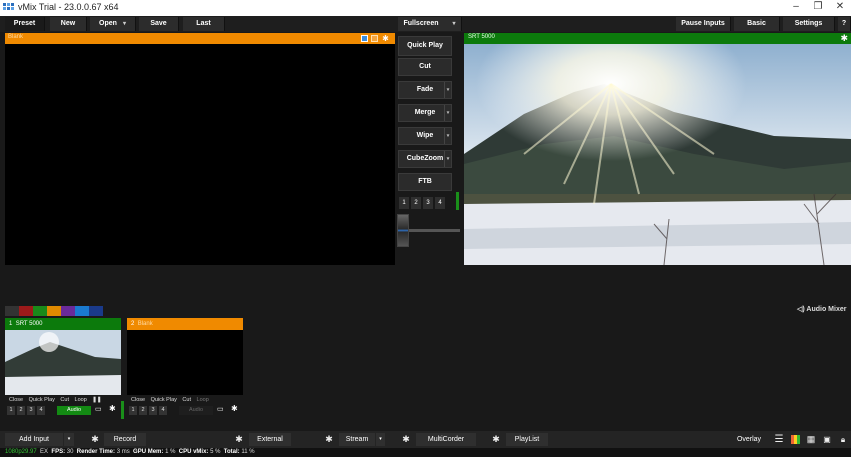  Describe the element at coordinates (68, 24) in the screenshot. I see `new-button: New` at that location.